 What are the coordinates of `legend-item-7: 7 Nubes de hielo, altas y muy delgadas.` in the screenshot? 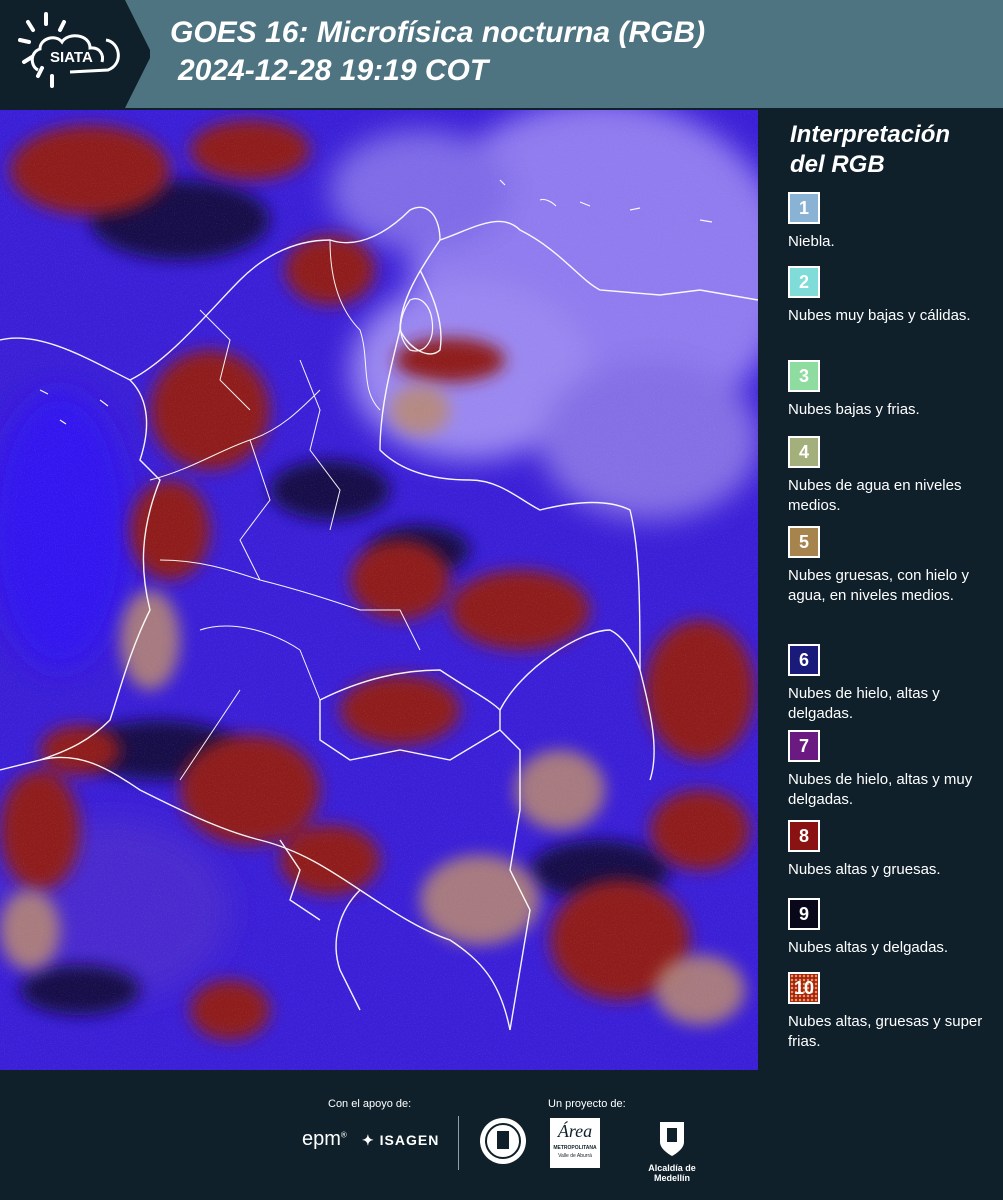 It's located at (890, 770).